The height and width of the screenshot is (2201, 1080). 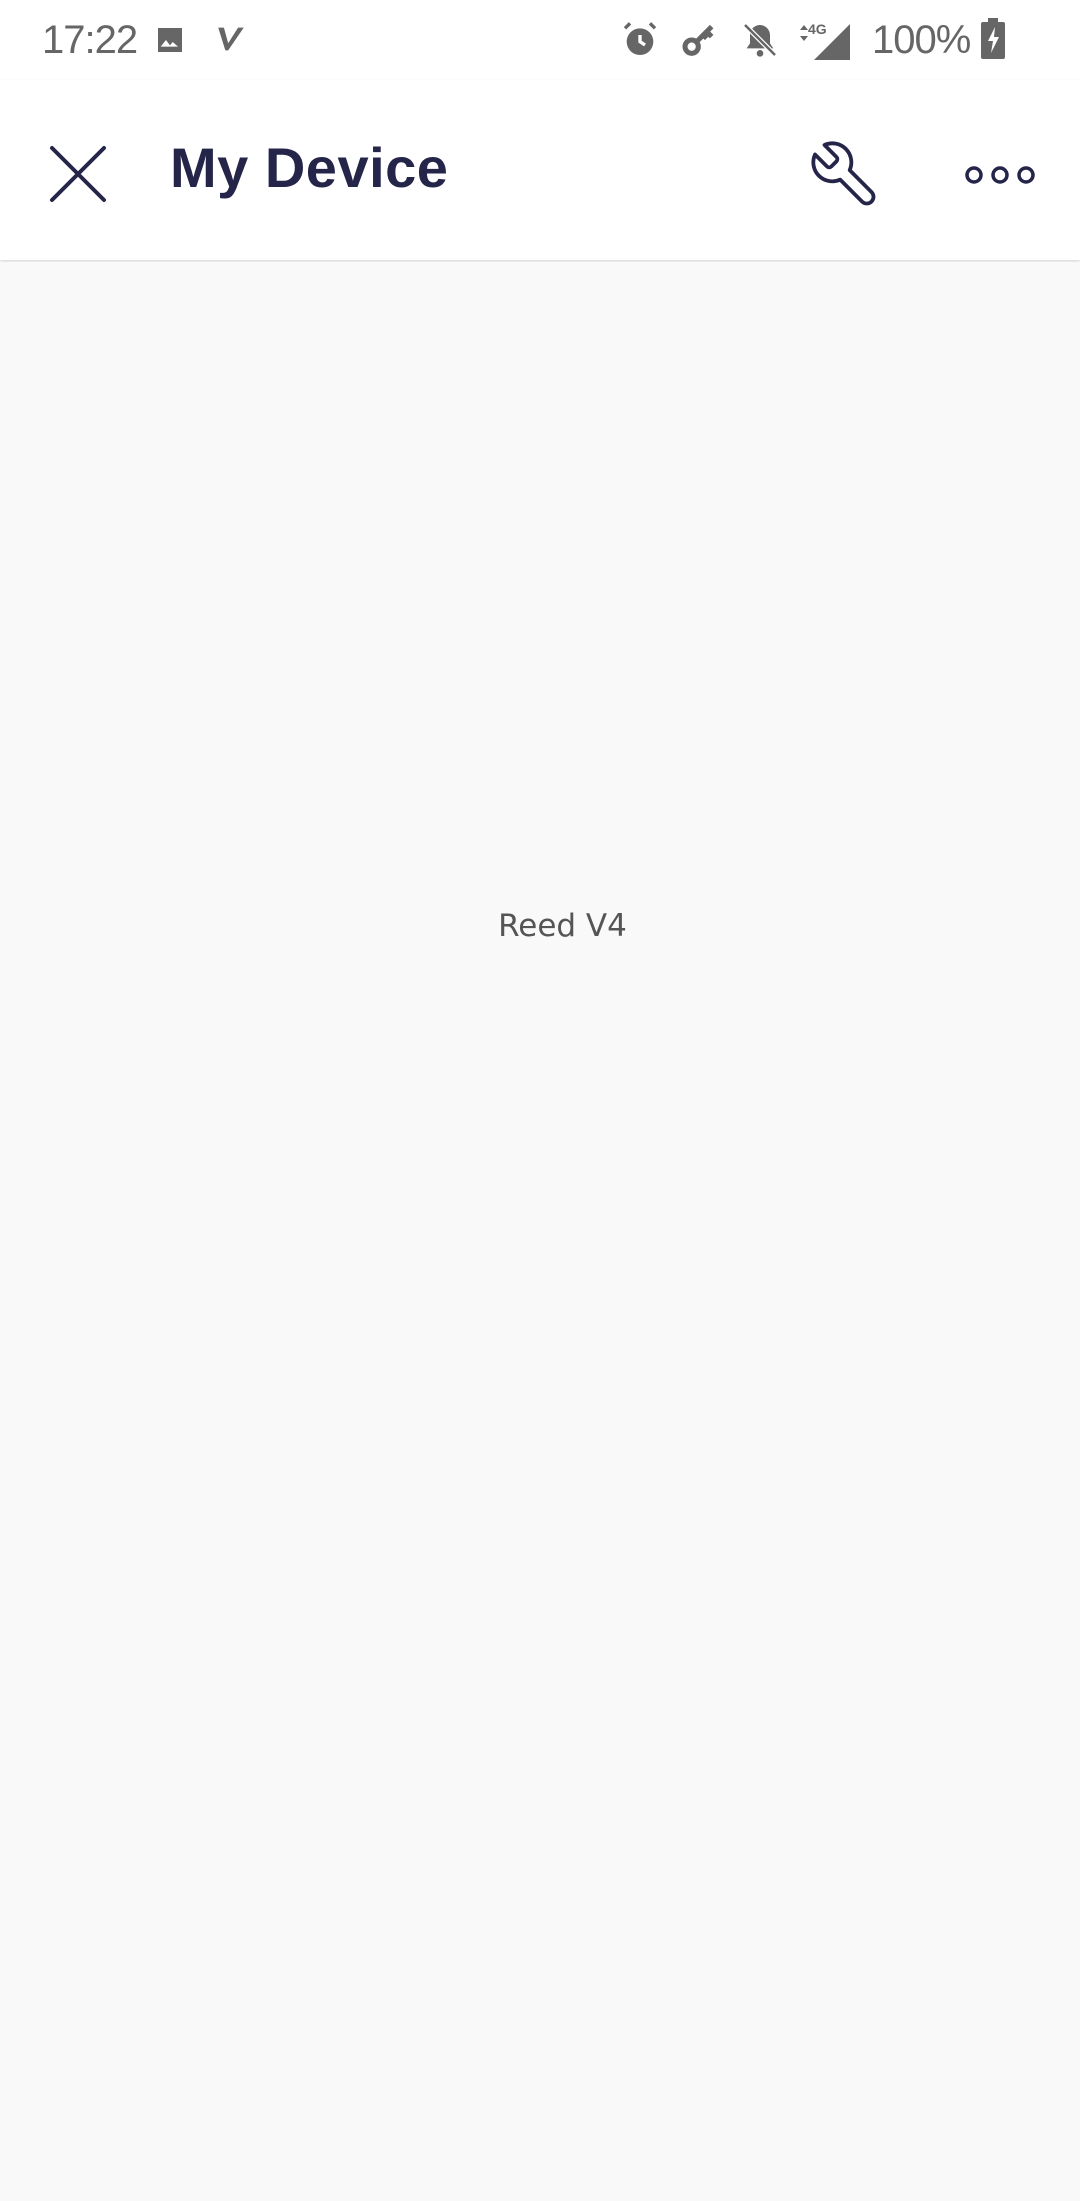 I want to click on app-v-icon, so click(x=231, y=39).